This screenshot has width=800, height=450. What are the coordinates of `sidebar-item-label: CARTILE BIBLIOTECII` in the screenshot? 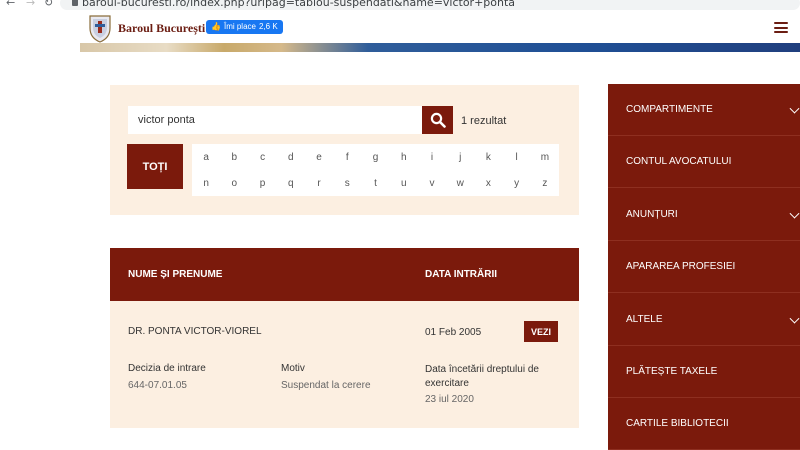 It's located at (677, 423).